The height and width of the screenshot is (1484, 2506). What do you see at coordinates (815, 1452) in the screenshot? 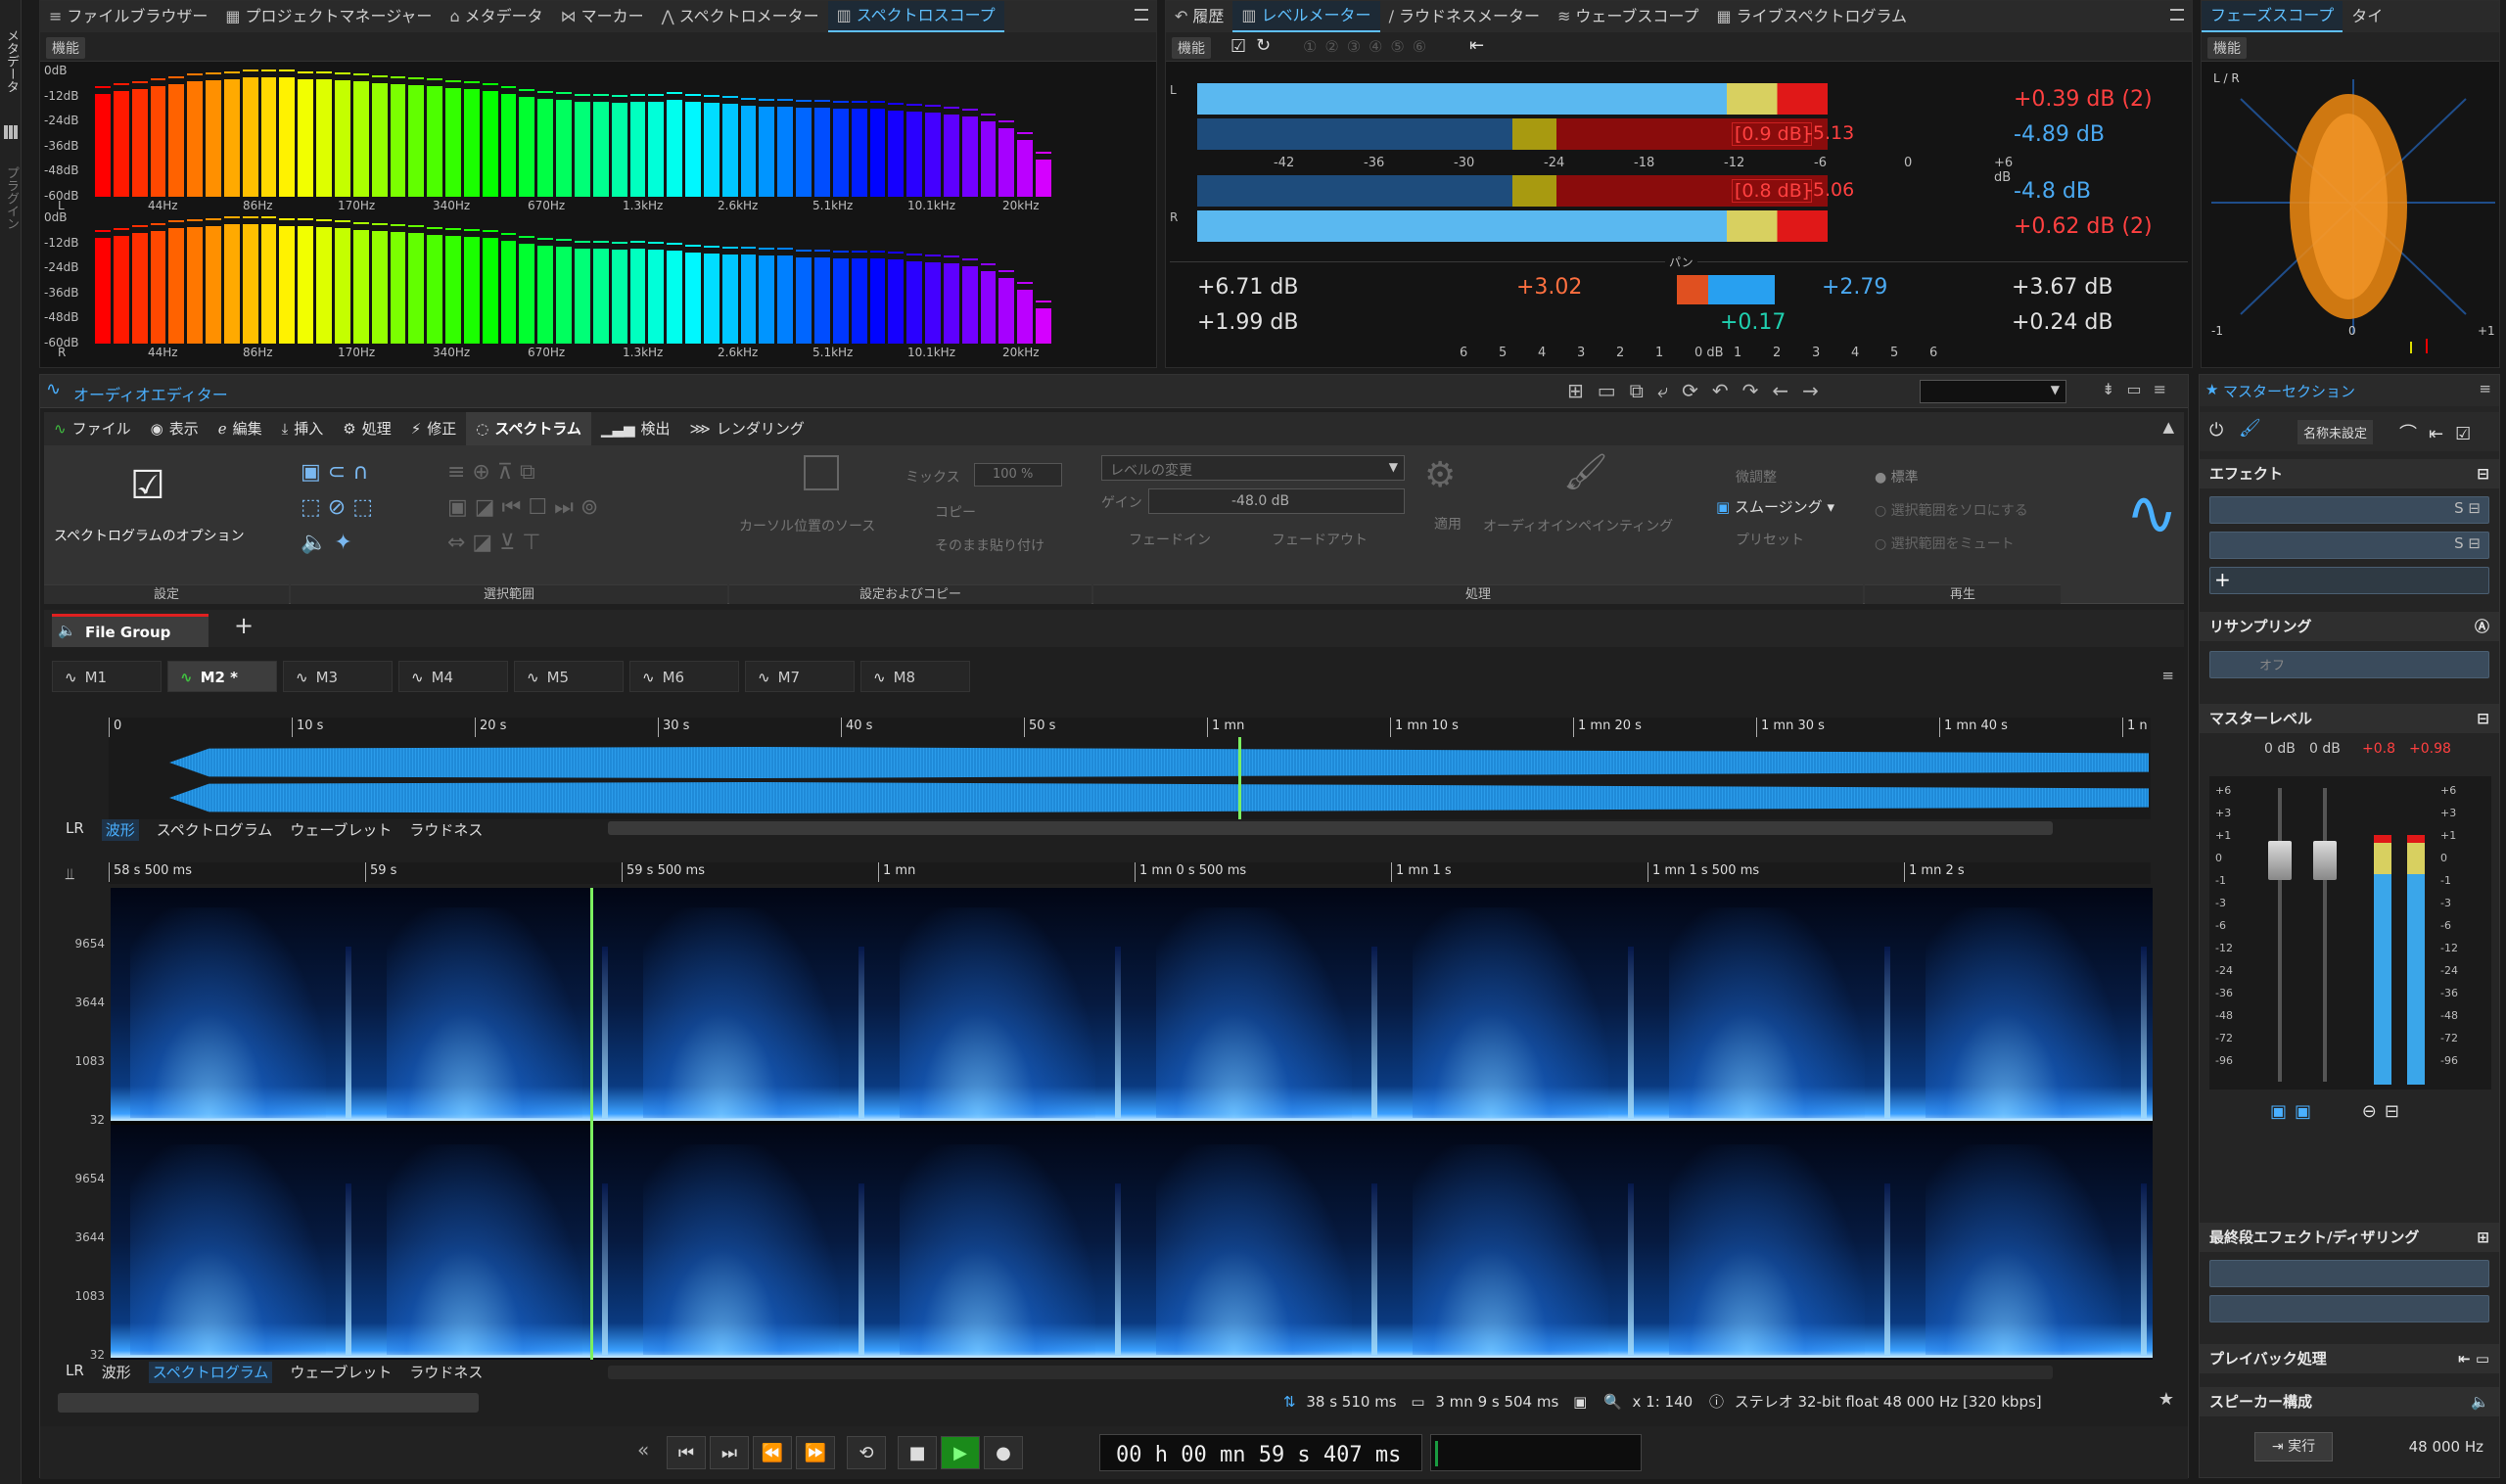
I see `forward-icon: ⏩` at bounding box center [815, 1452].